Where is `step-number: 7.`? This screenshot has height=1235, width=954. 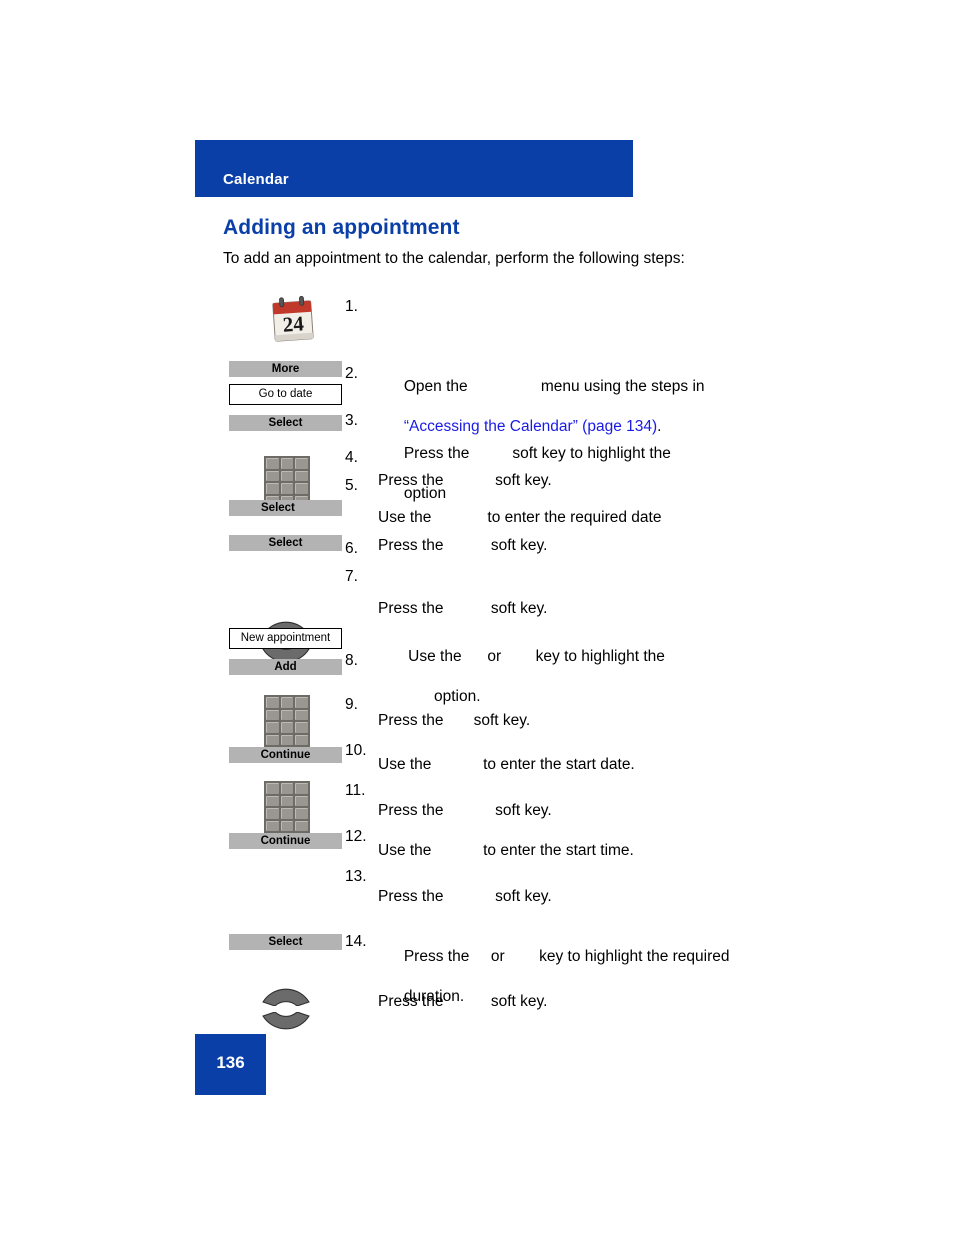 step-number: 7. is located at coordinates (351, 576).